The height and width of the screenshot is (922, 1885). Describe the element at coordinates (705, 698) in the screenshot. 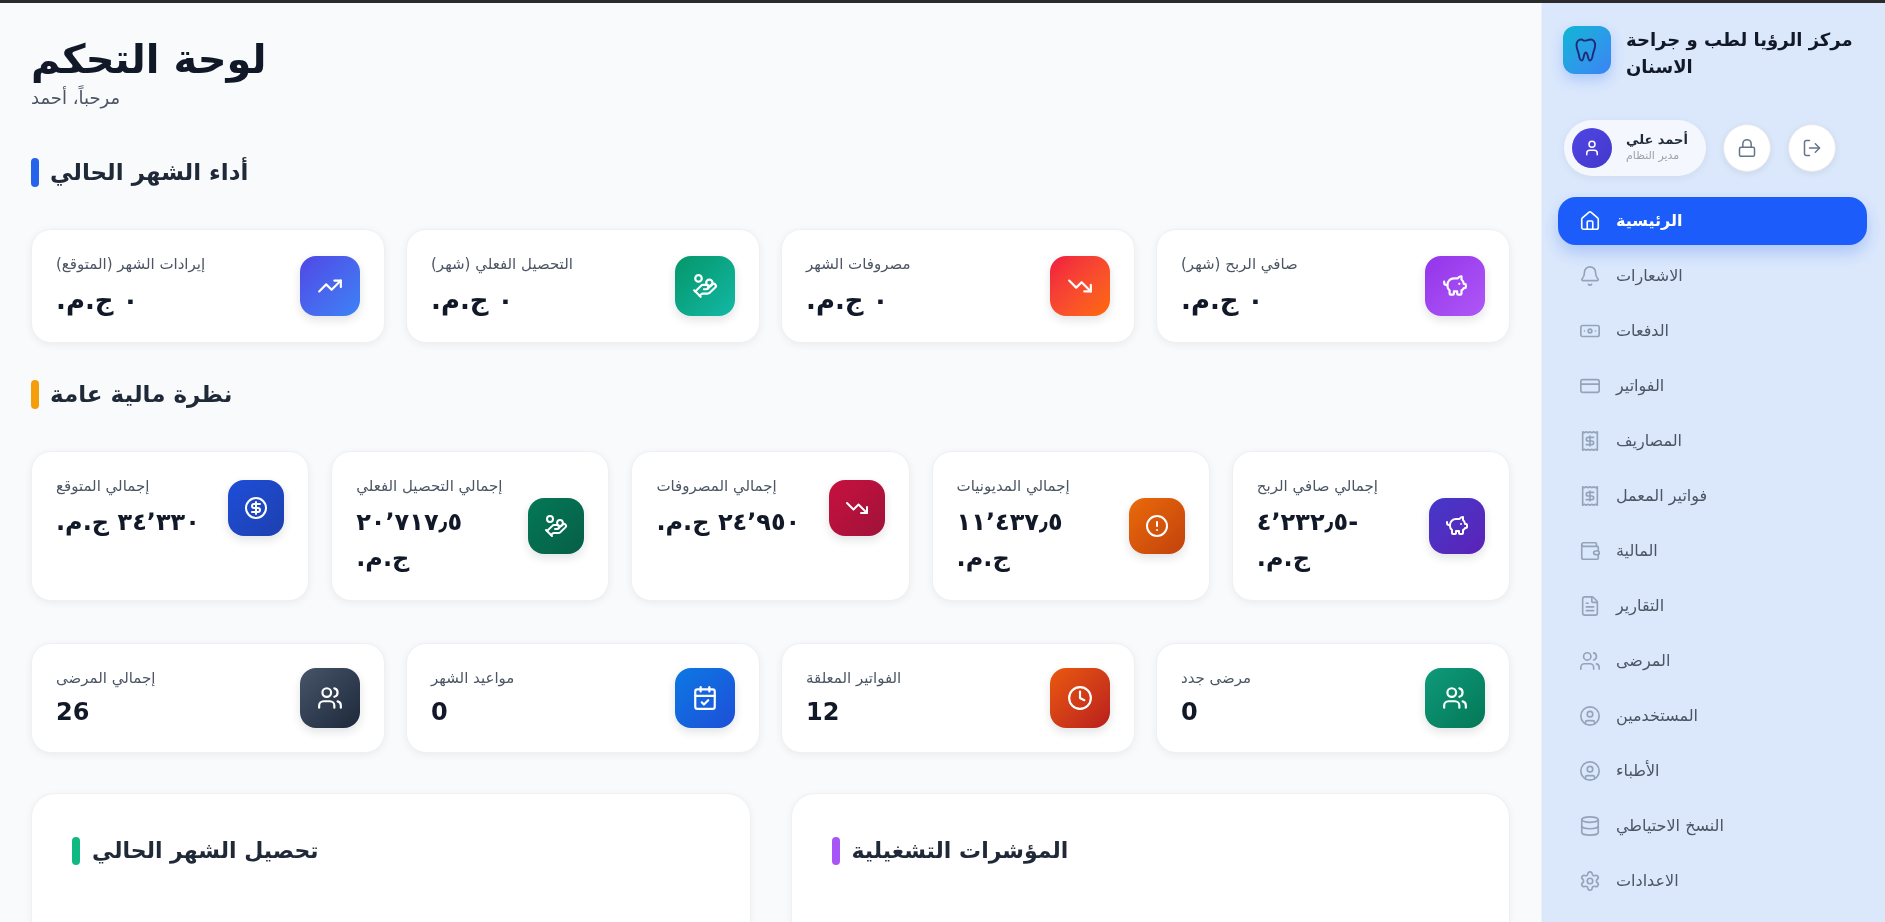

I see `calendar-check-icon` at that location.